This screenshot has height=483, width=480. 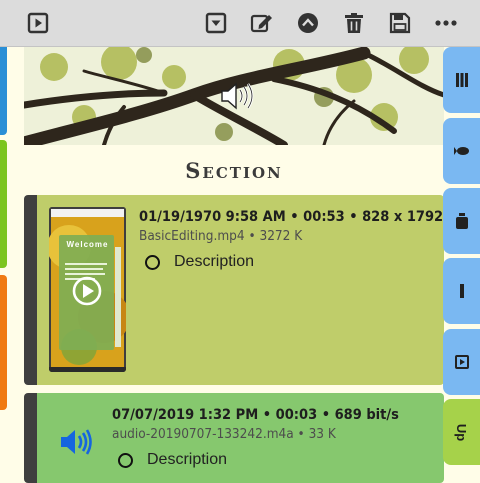 I want to click on speaker-icon, so click(x=237, y=96).